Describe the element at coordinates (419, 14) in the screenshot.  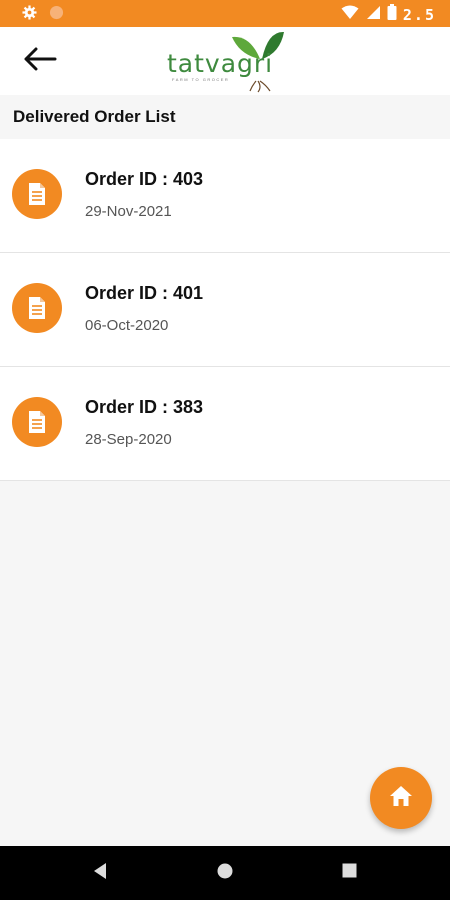
I see `status-time: 2.5` at that location.